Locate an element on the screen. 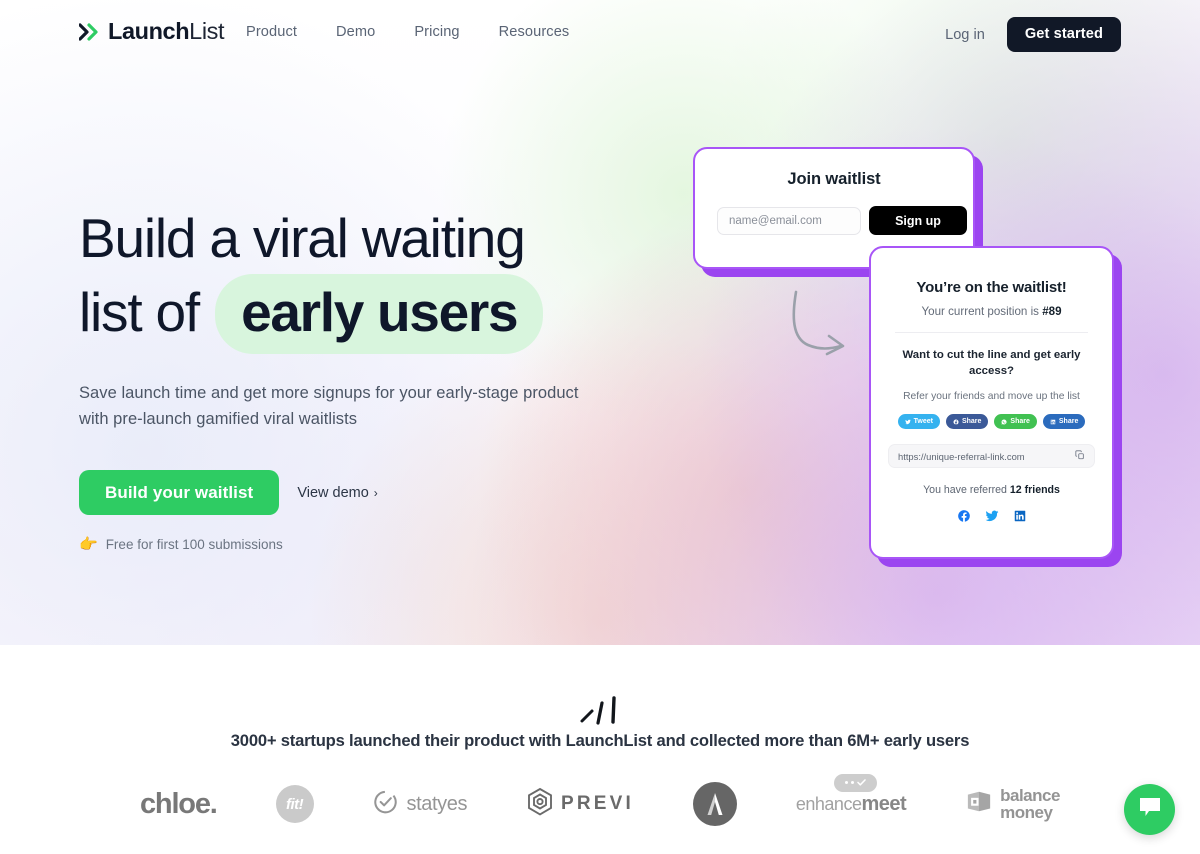 The image size is (1200, 854). share-facebook-label: Share is located at coordinates (971, 421).